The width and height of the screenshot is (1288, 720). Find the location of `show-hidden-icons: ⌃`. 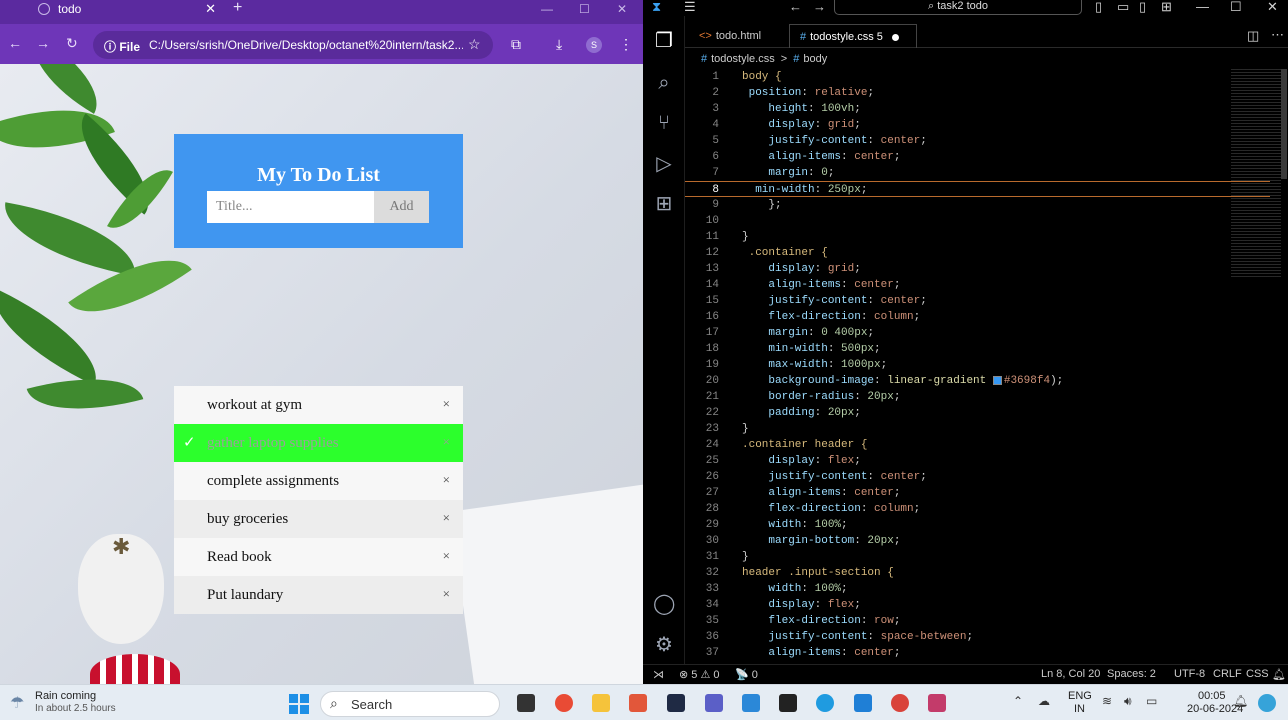

show-hidden-icons: ⌃ is located at coordinates (1018, 701).